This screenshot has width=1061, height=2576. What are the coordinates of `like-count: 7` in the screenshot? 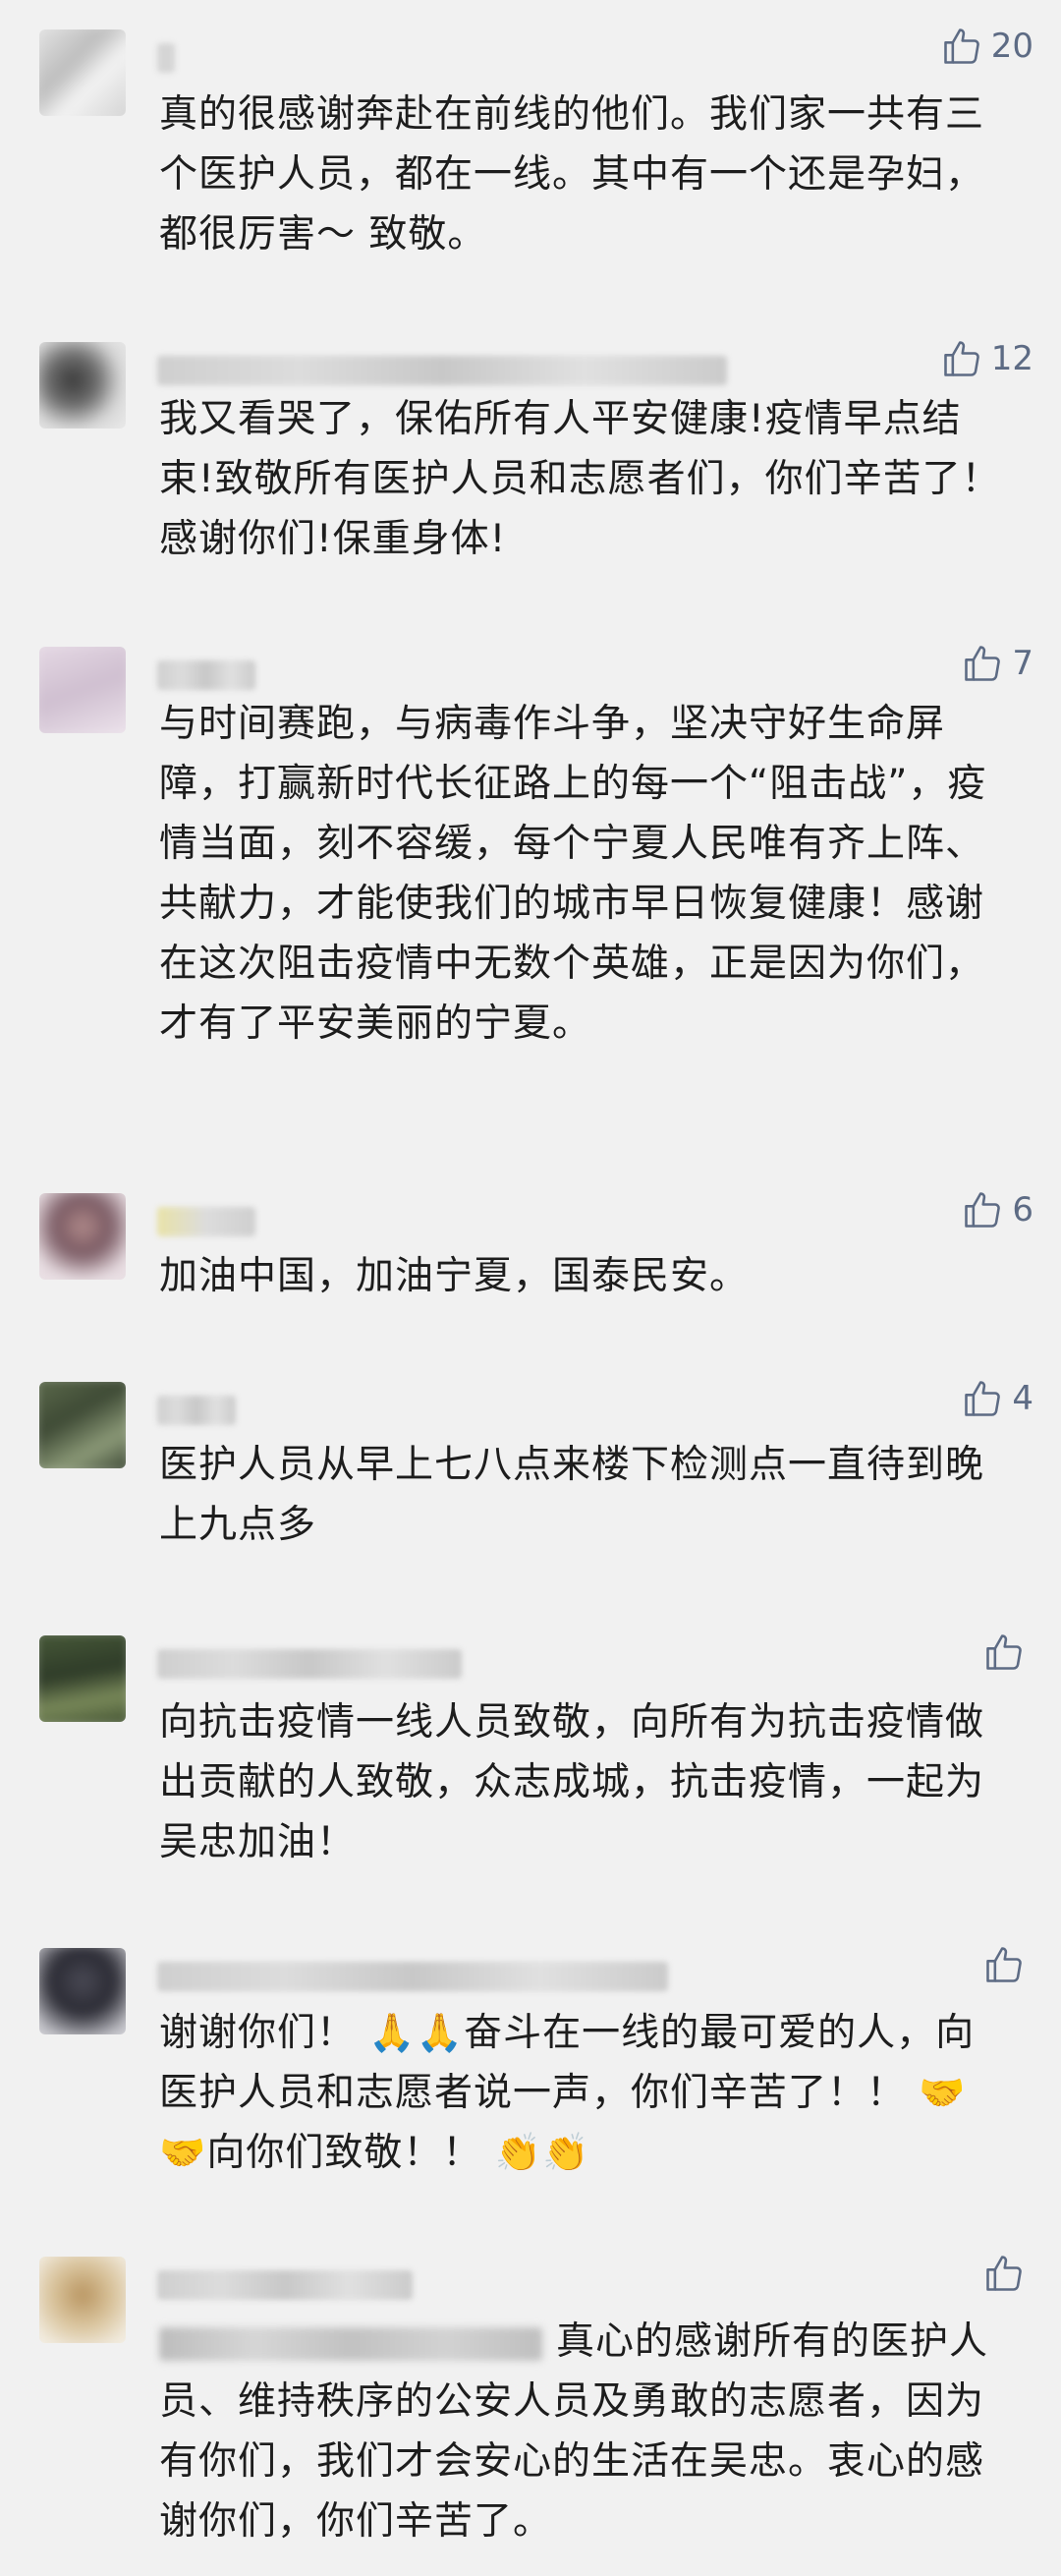 It's located at (1022, 663).